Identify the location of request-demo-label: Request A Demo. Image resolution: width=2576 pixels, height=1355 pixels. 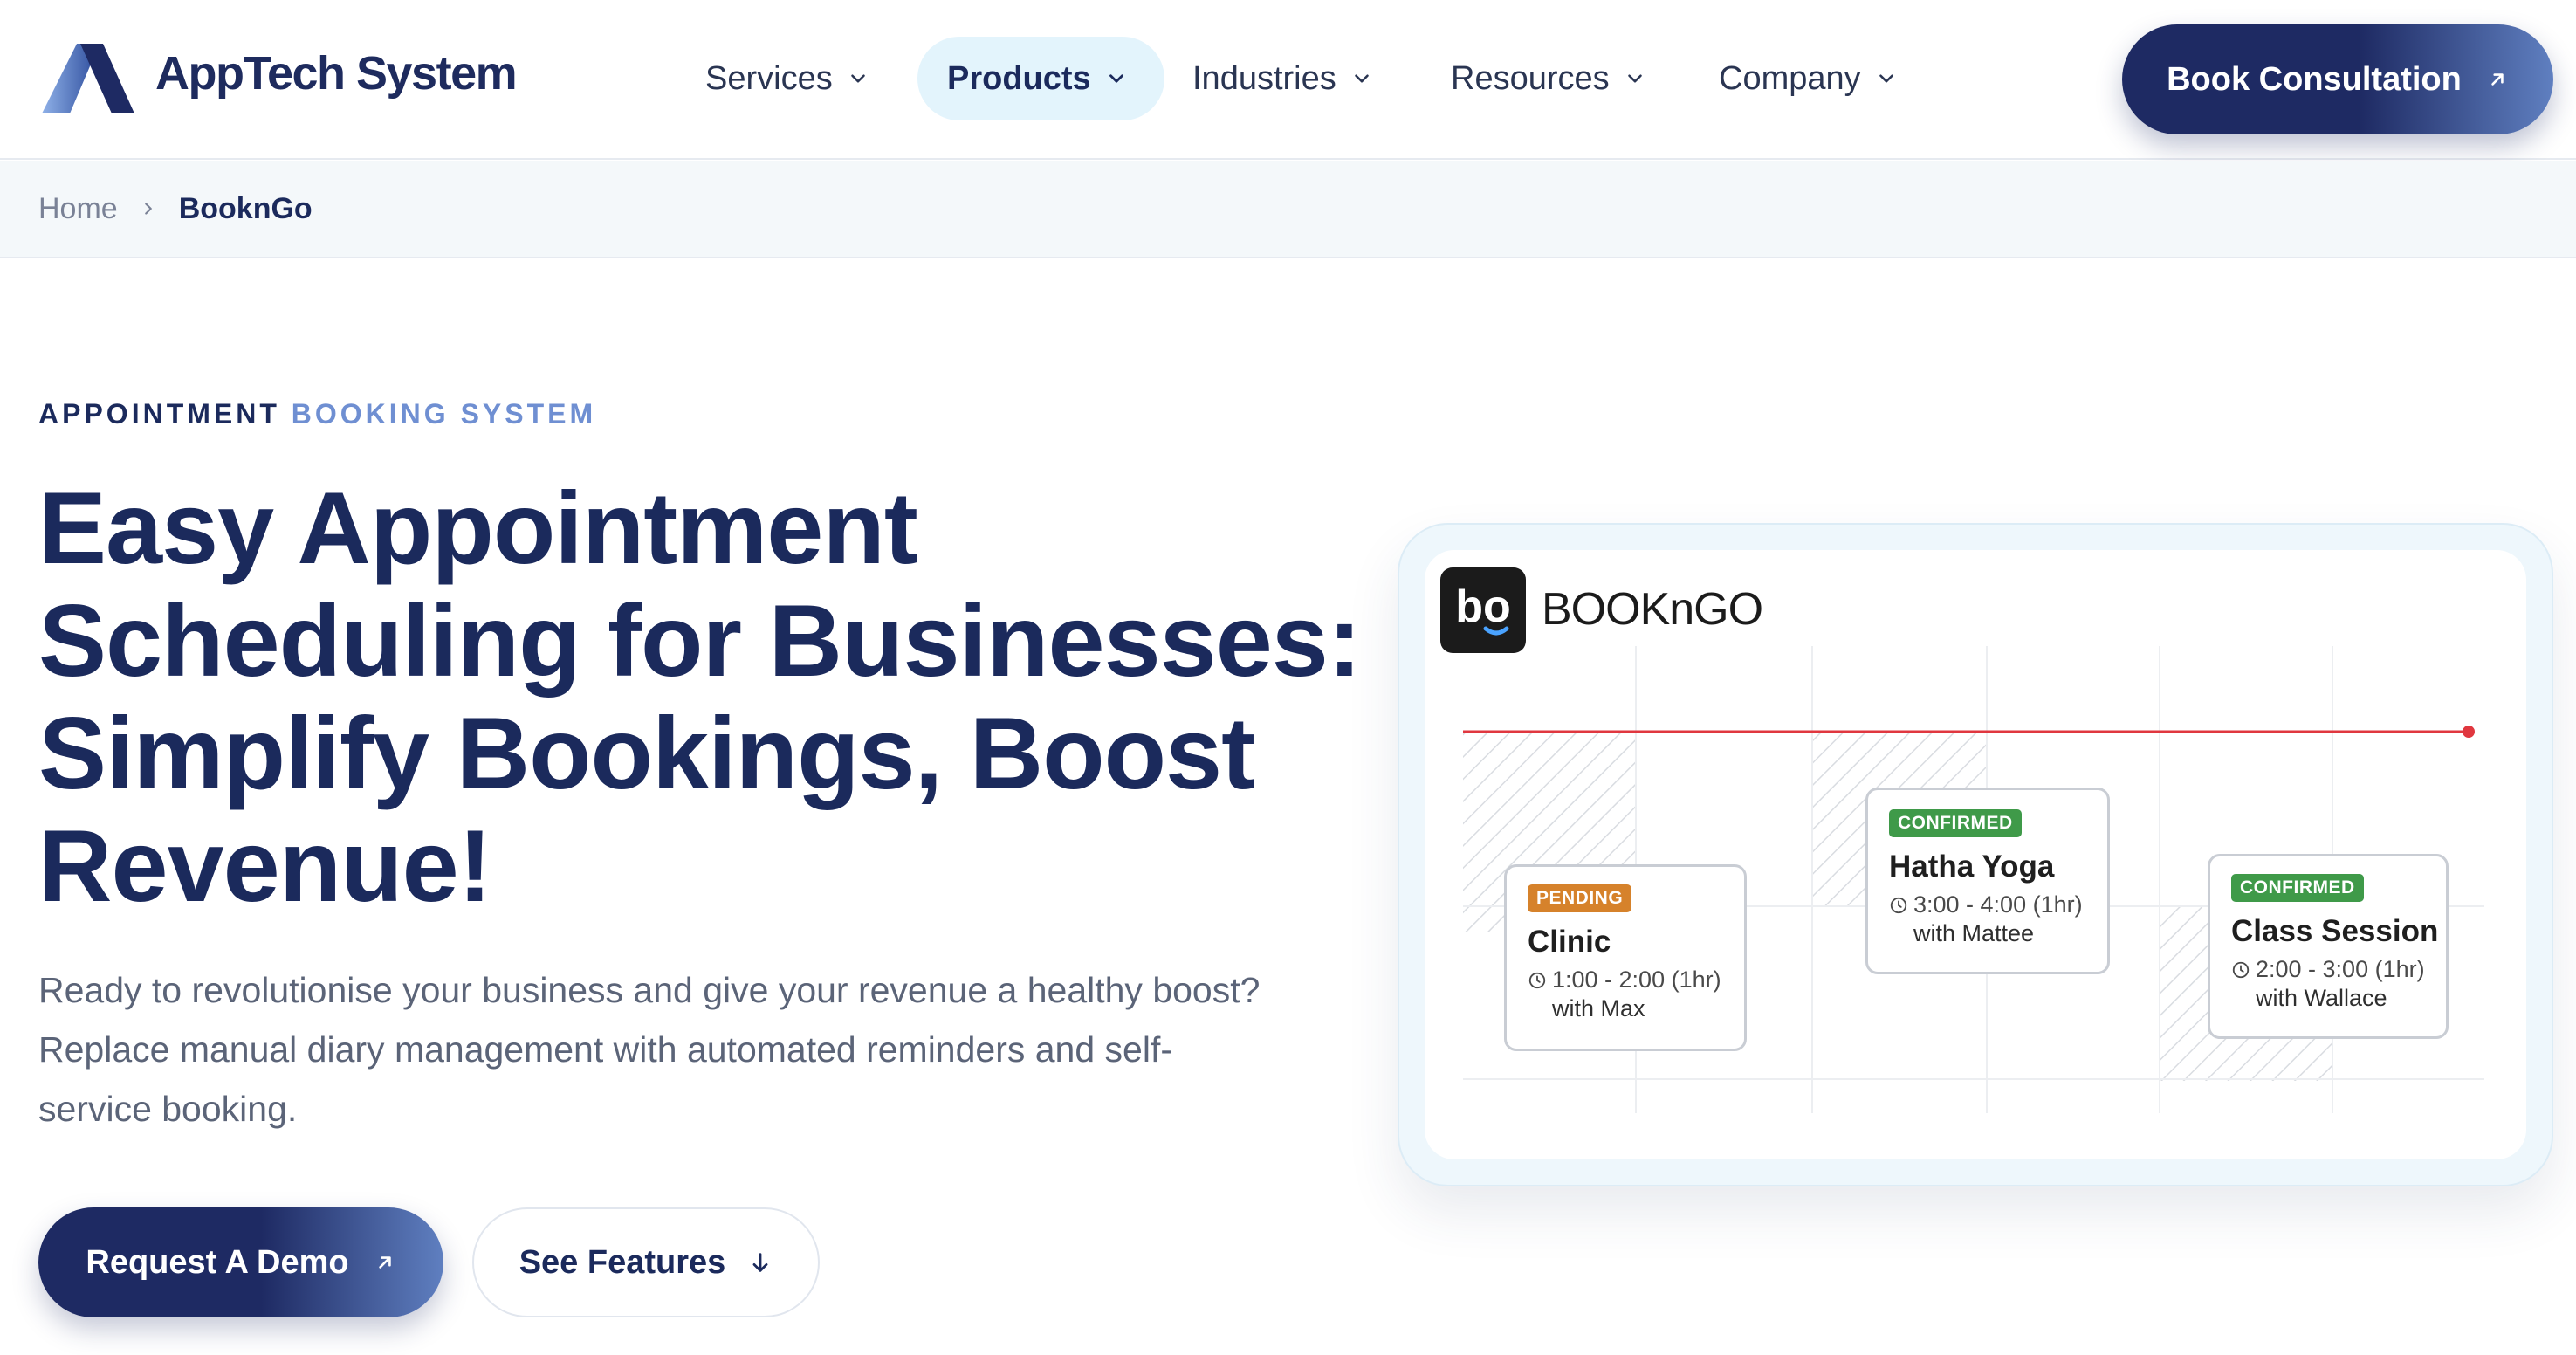
(217, 1262).